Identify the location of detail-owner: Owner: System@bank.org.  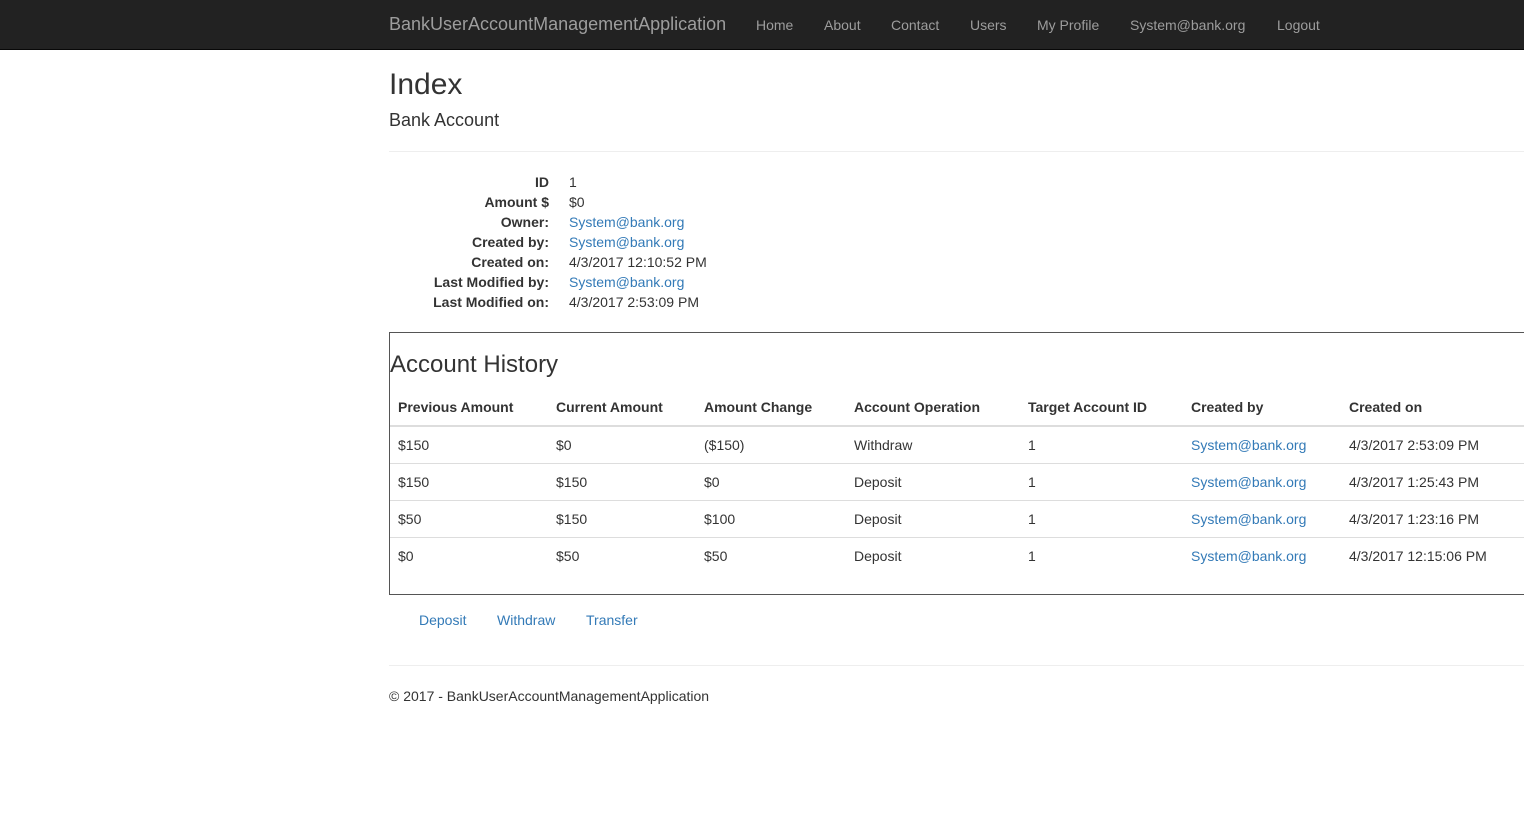
(739, 222).